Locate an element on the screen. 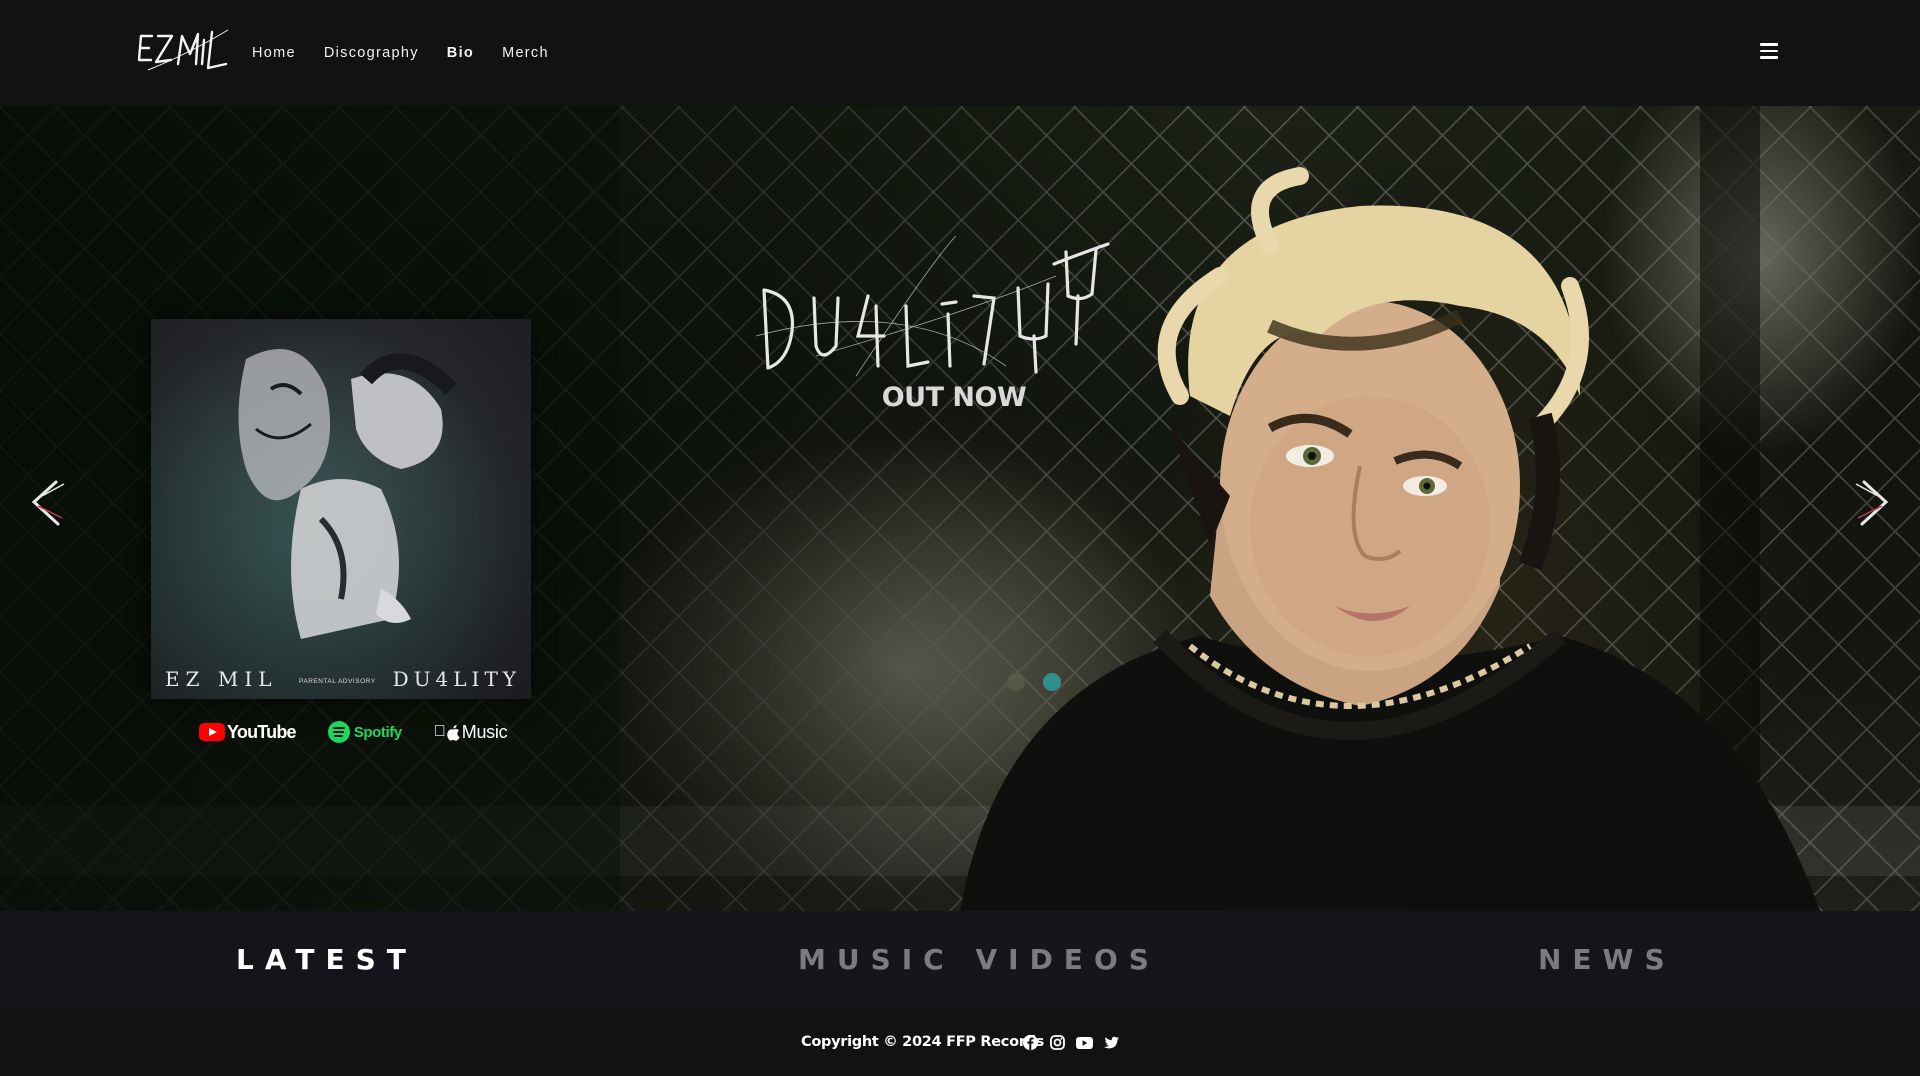 This screenshot has width=1920, height=1076. hamburger-icon is located at coordinates (1770, 51).